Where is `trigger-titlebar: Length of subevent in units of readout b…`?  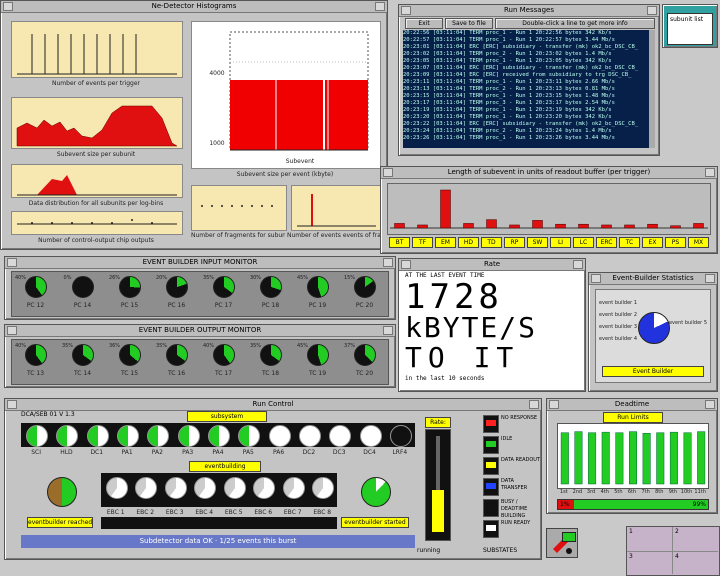
trigger-titlebar: Length of subevent in units of readout b… is located at coordinates (549, 173).